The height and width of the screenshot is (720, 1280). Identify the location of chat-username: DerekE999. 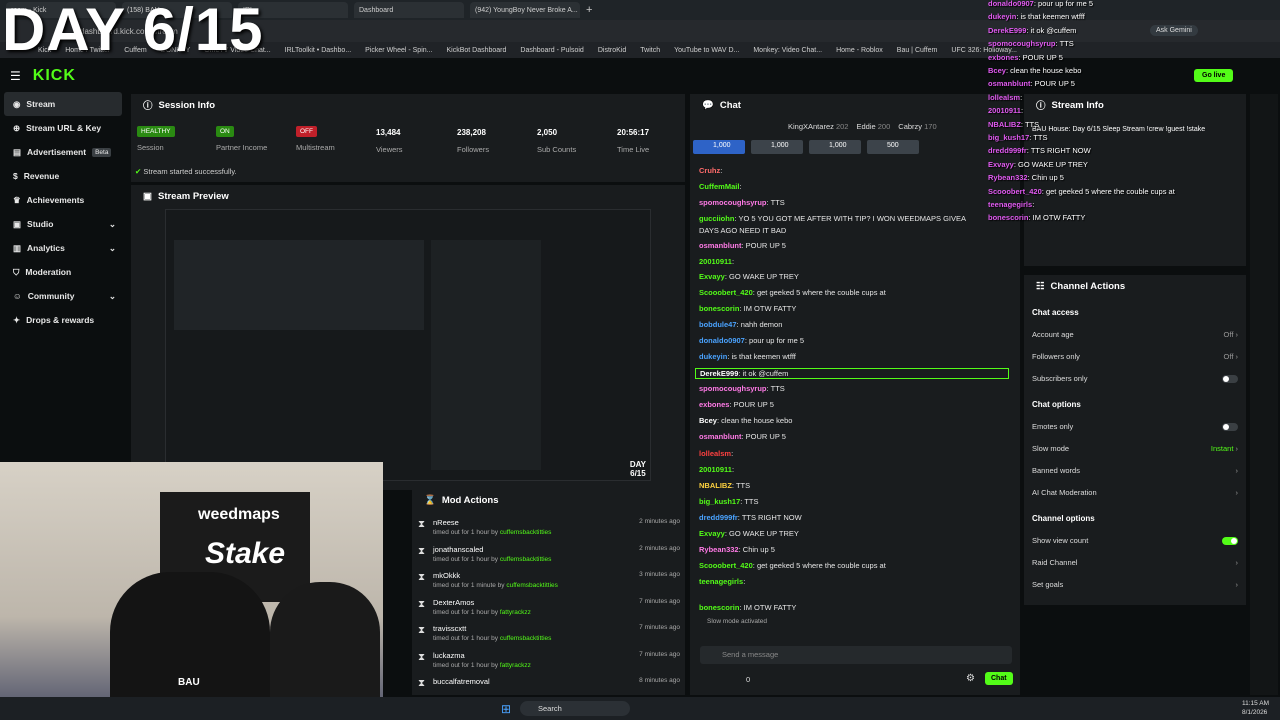
(719, 373).